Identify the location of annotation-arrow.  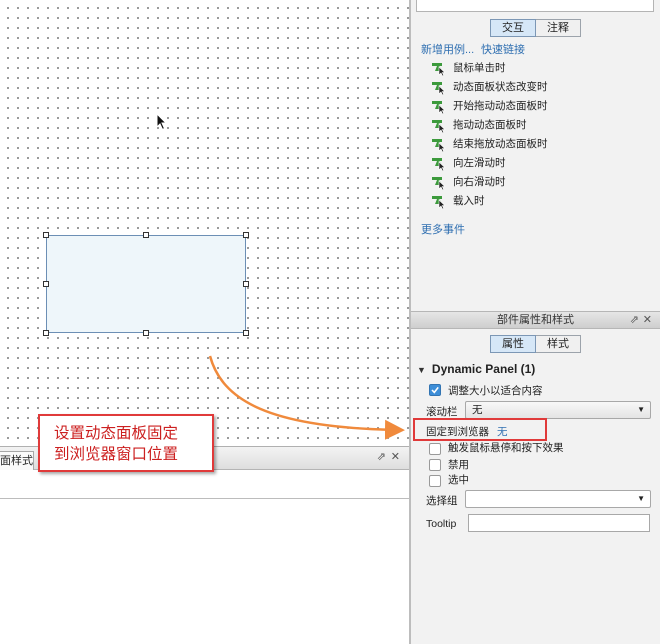
(306, 397).